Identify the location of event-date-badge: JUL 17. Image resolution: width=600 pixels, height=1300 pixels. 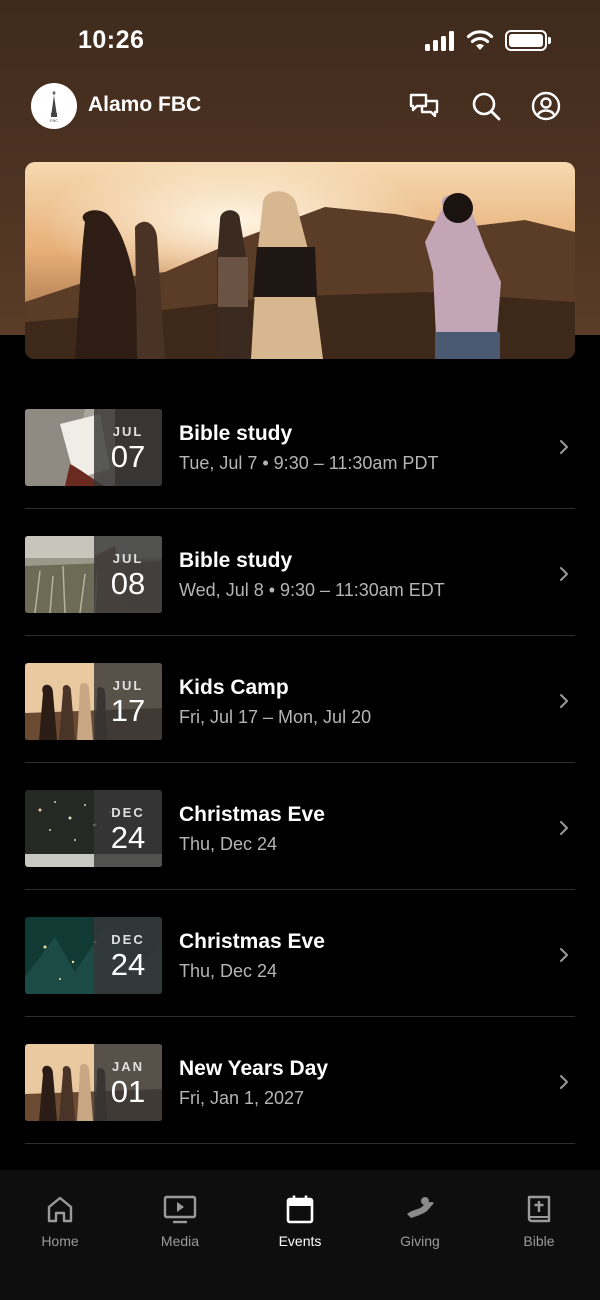
(128, 701).